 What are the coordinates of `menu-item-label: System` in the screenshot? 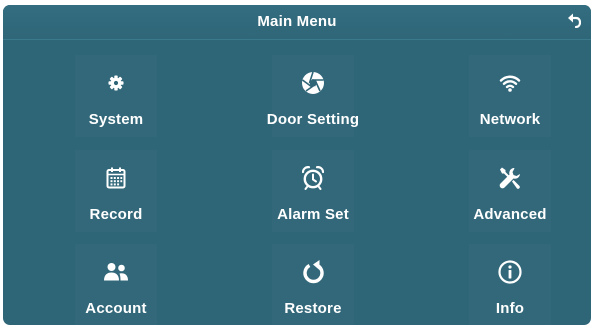 It's located at (116, 119).